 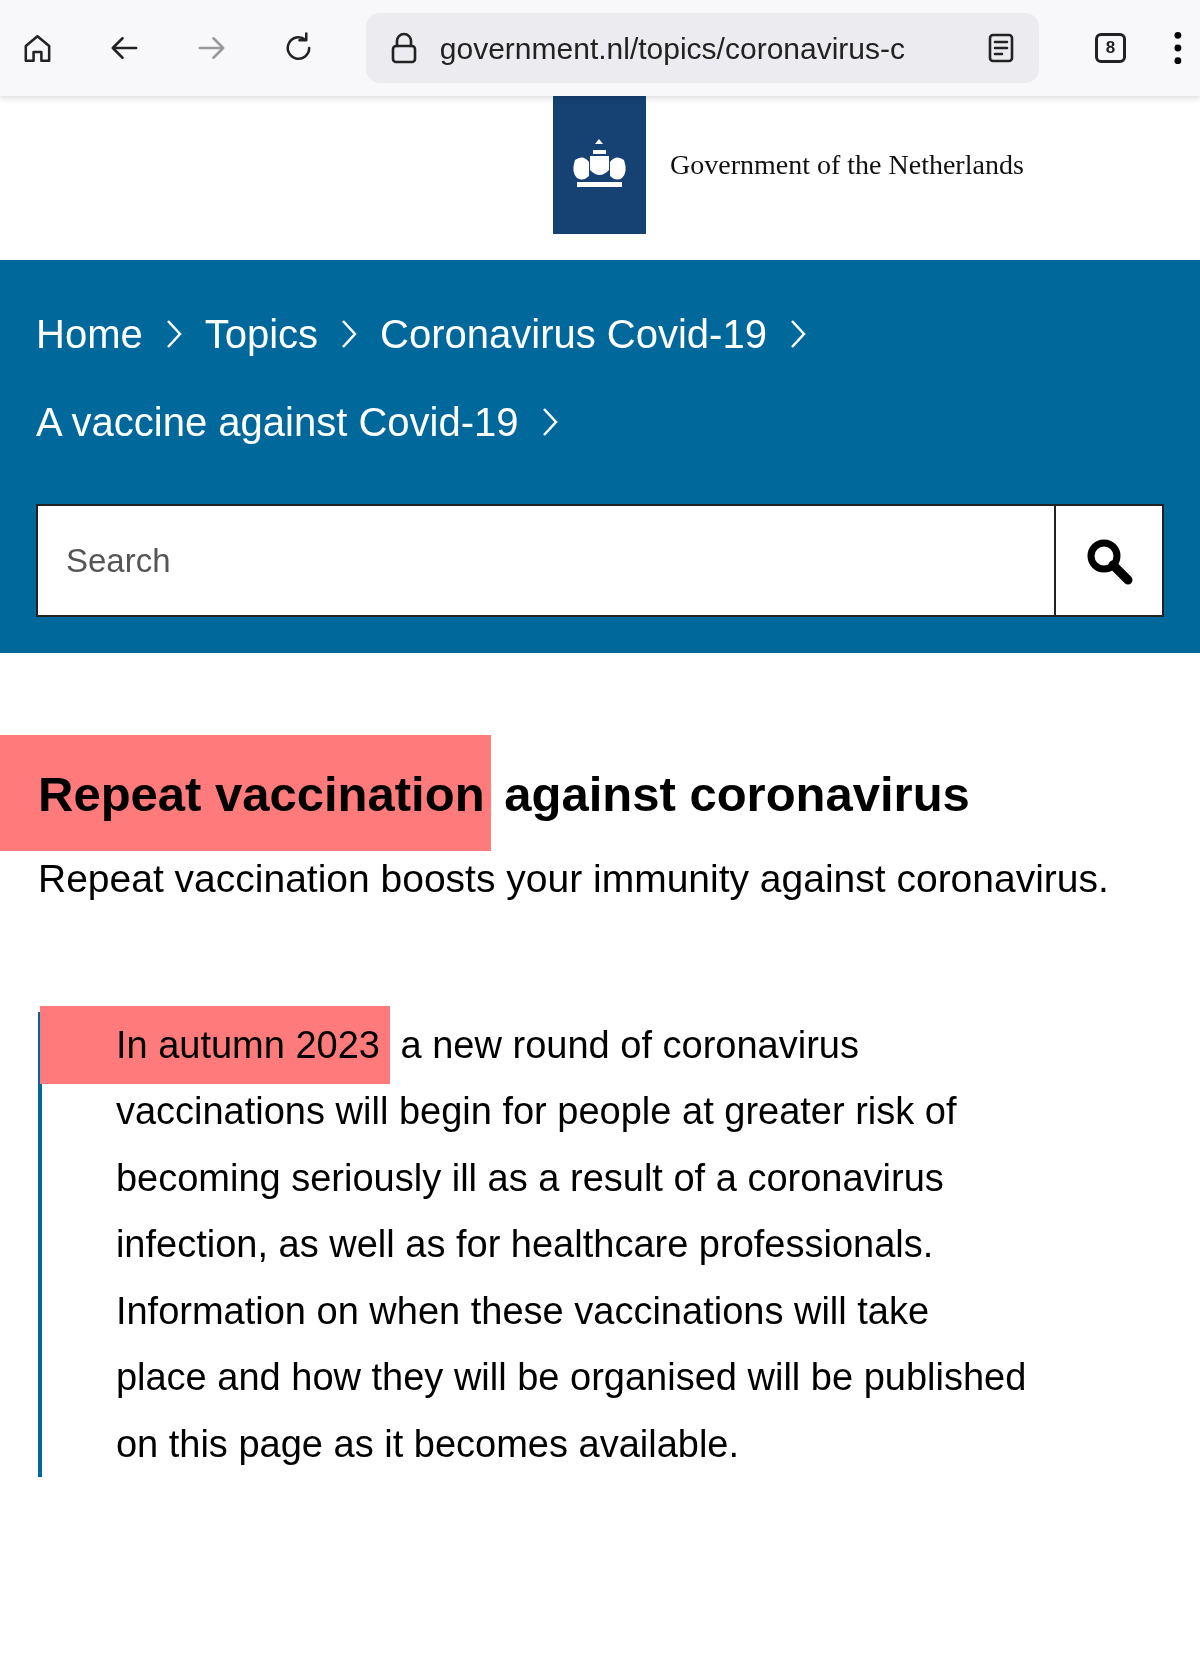 What do you see at coordinates (1178, 48) in the screenshot?
I see `menu-icon` at bounding box center [1178, 48].